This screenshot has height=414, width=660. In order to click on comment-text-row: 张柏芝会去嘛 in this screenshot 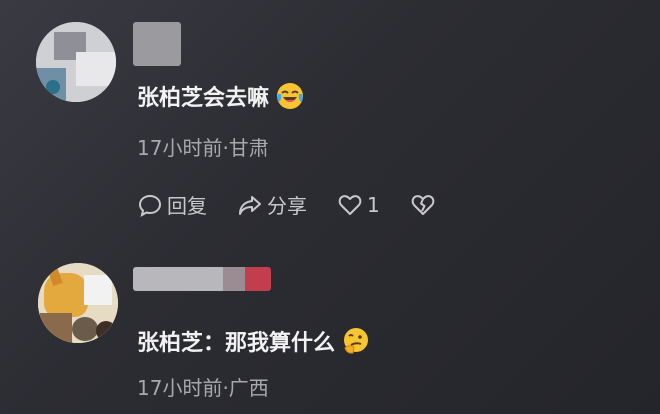, I will do `click(221, 96)`.